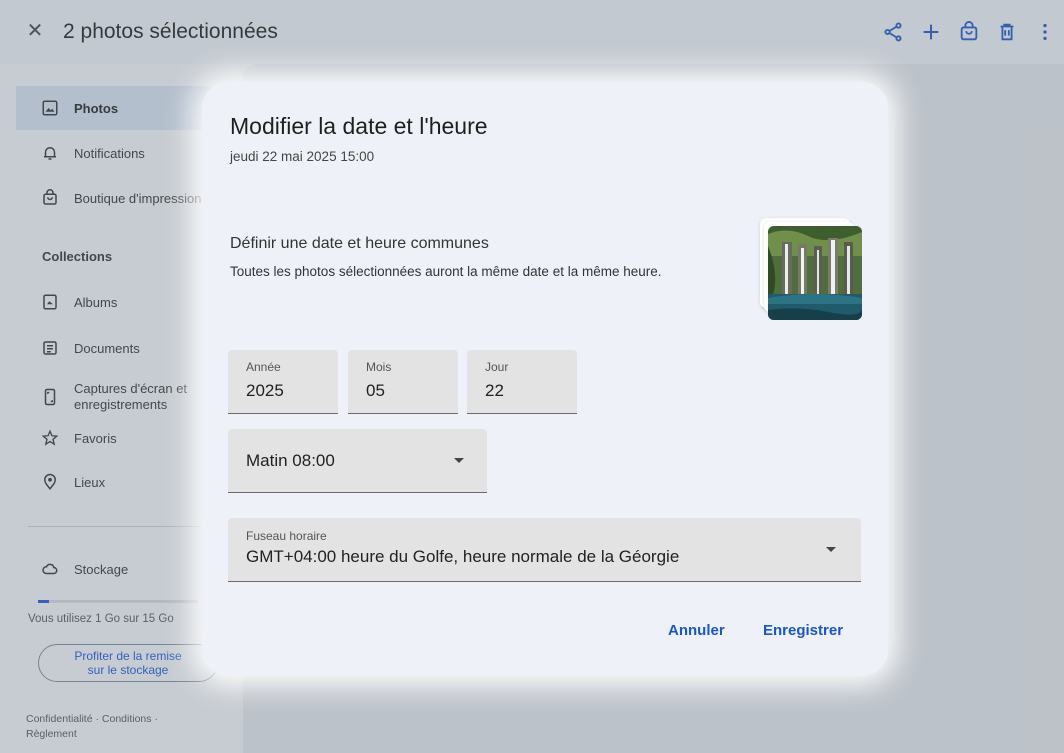 This screenshot has width=1064, height=753. What do you see at coordinates (696, 630) in the screenshot?
I see `cancel-button: Annuler` at bounding box center [696, 630].